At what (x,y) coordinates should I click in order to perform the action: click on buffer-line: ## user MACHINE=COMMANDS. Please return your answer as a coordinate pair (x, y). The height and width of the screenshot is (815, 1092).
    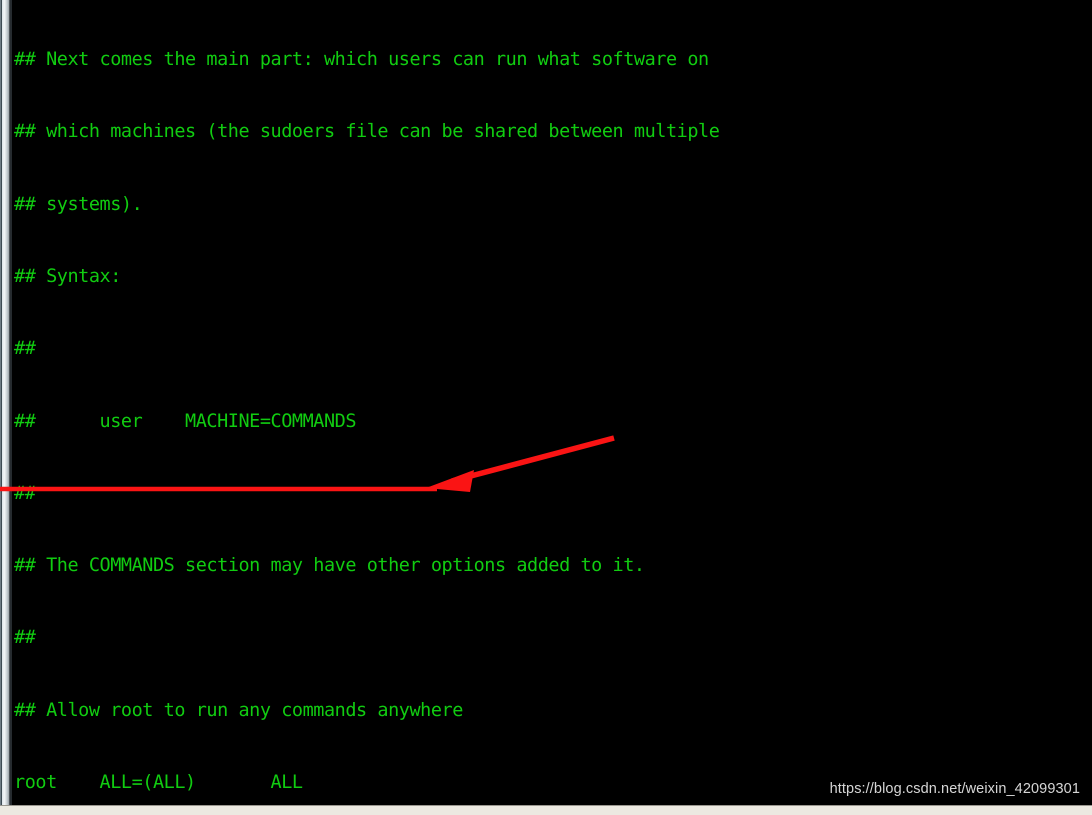
    Looking at the image, I should click on (185, 421).